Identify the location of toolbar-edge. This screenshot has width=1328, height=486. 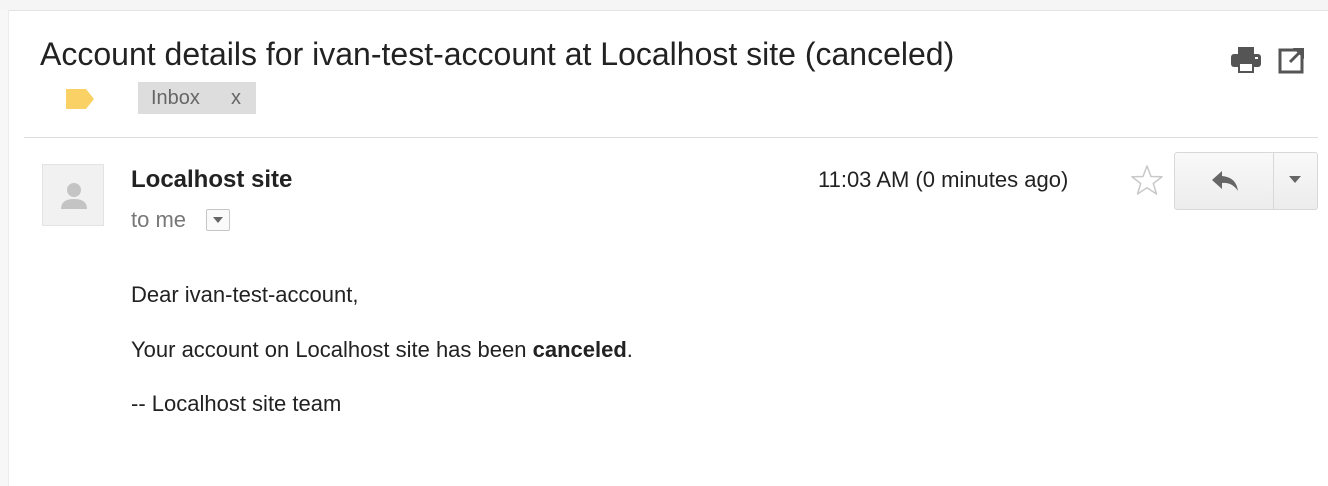
(664, 5).